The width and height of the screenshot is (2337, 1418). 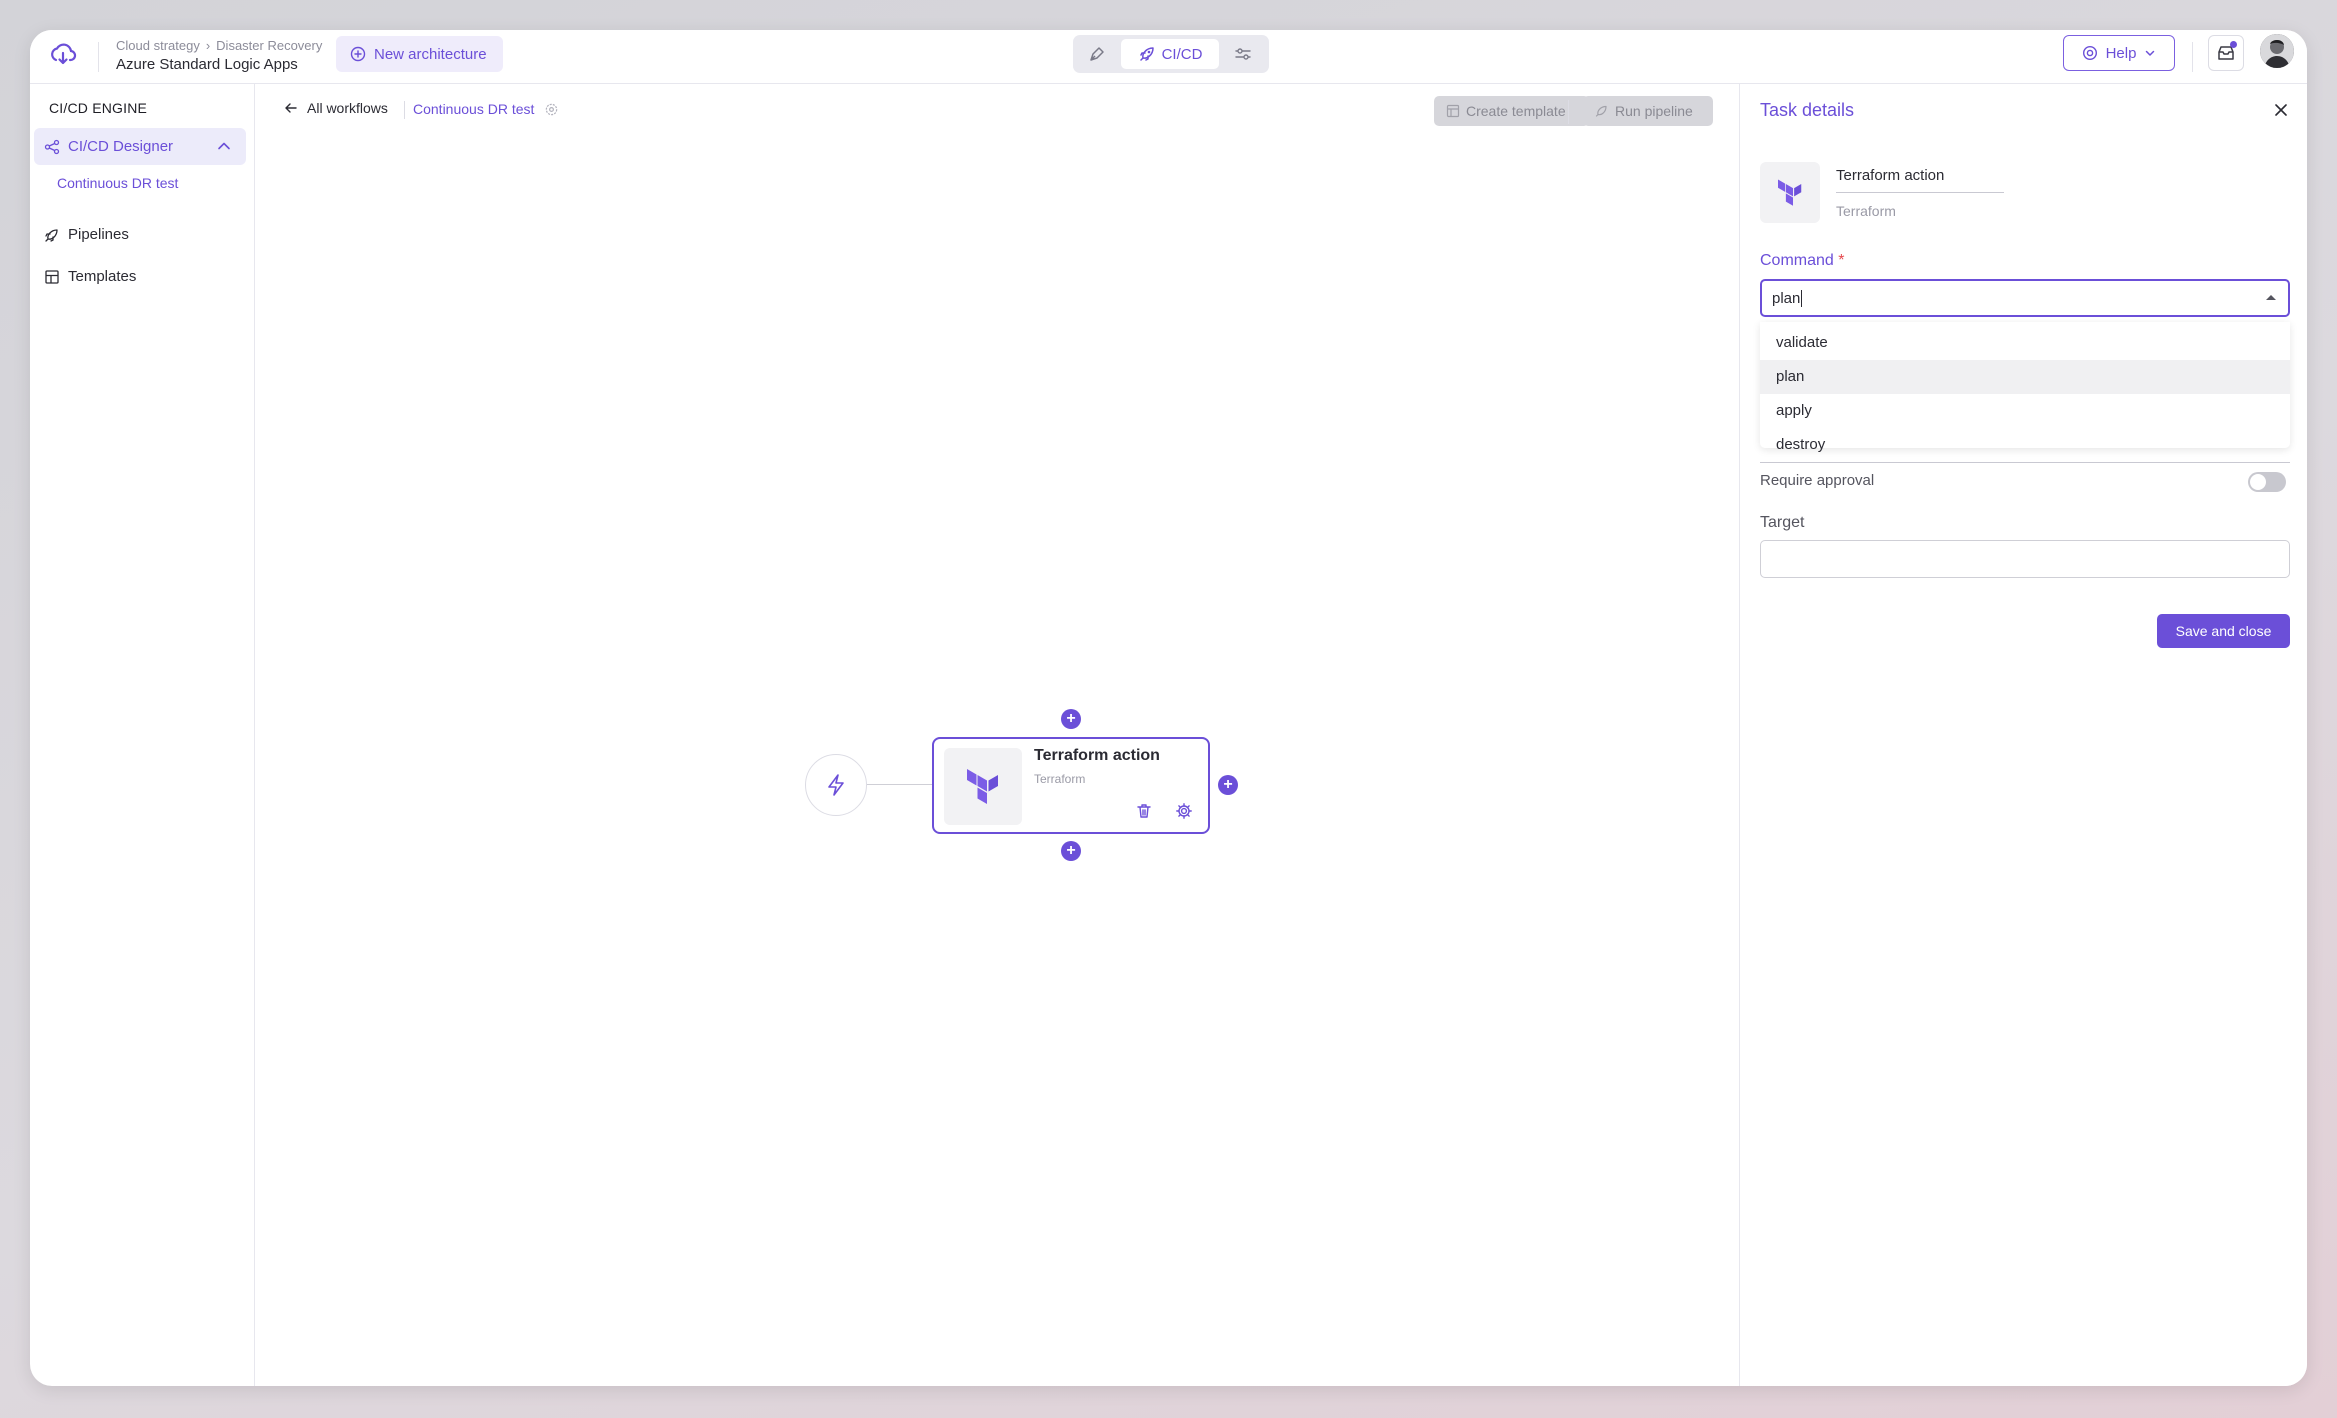 I want to click on mode-switch: CI/CD, so click(x=1171, y=54).